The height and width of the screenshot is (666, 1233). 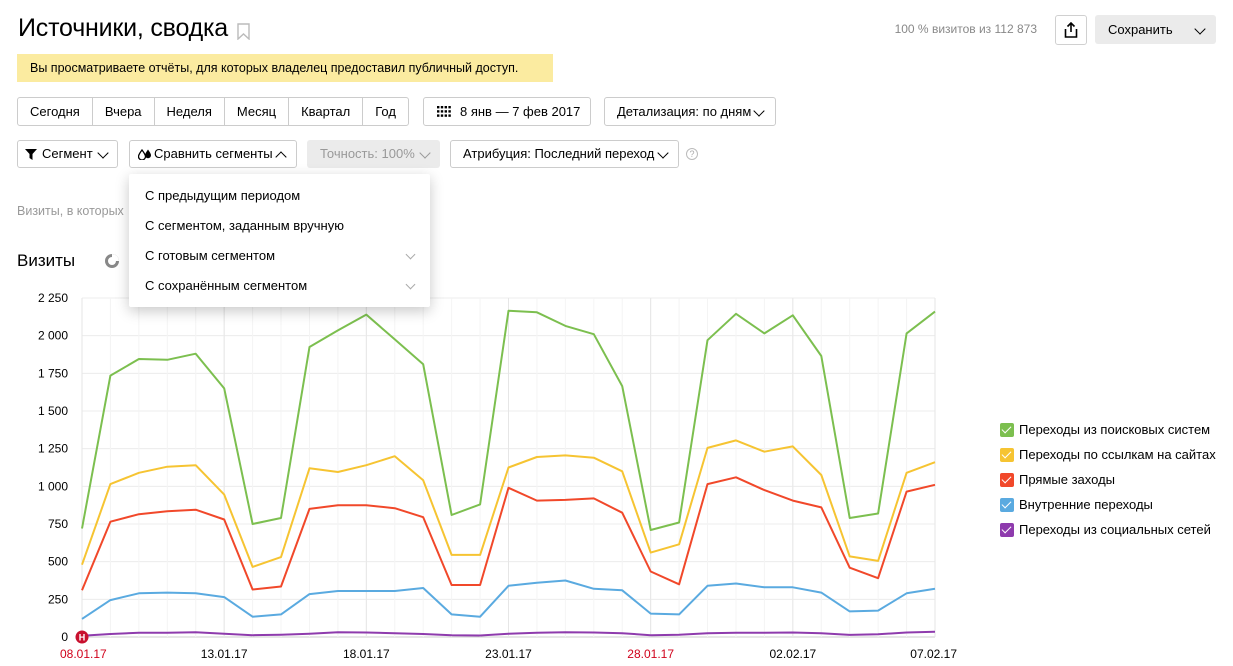 I want to click on holiday-marker-label: Н, so click(x=82, y=638).